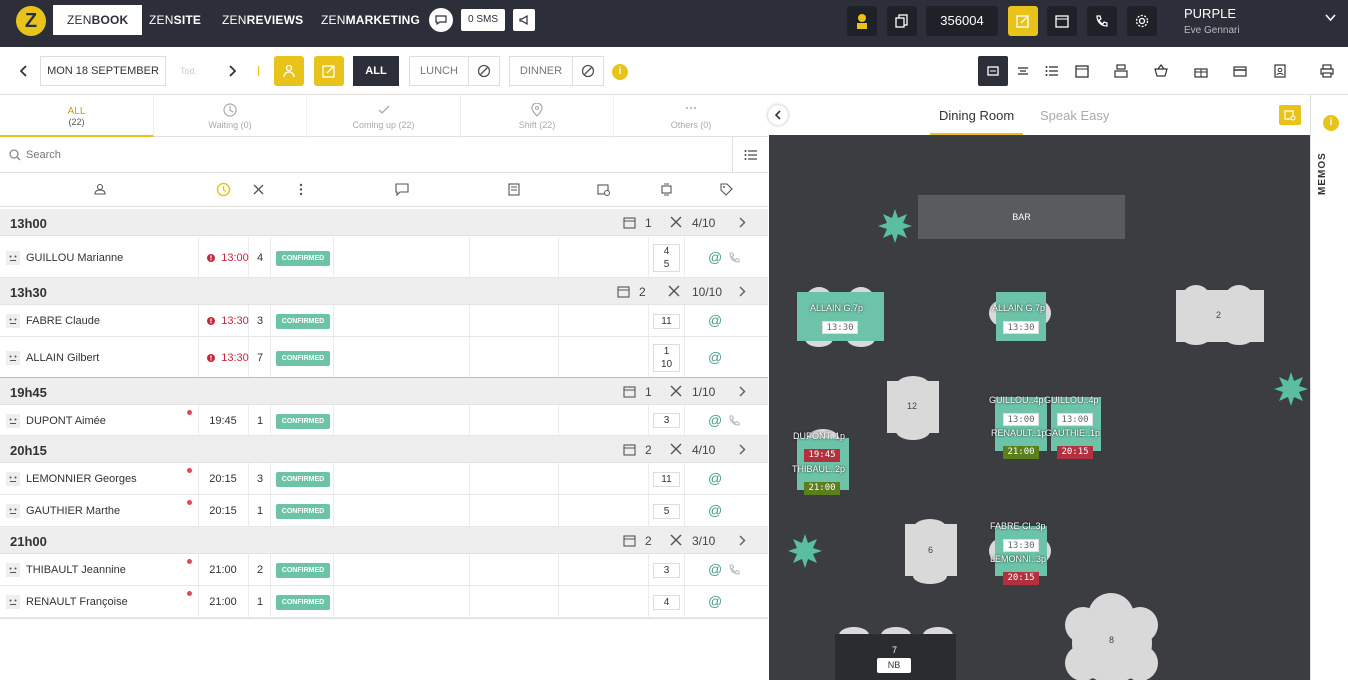 The image size is (1348, 680). Describe the element at coordinates (1201, 71) in the screenshot. I see `gift-icon` at that location.